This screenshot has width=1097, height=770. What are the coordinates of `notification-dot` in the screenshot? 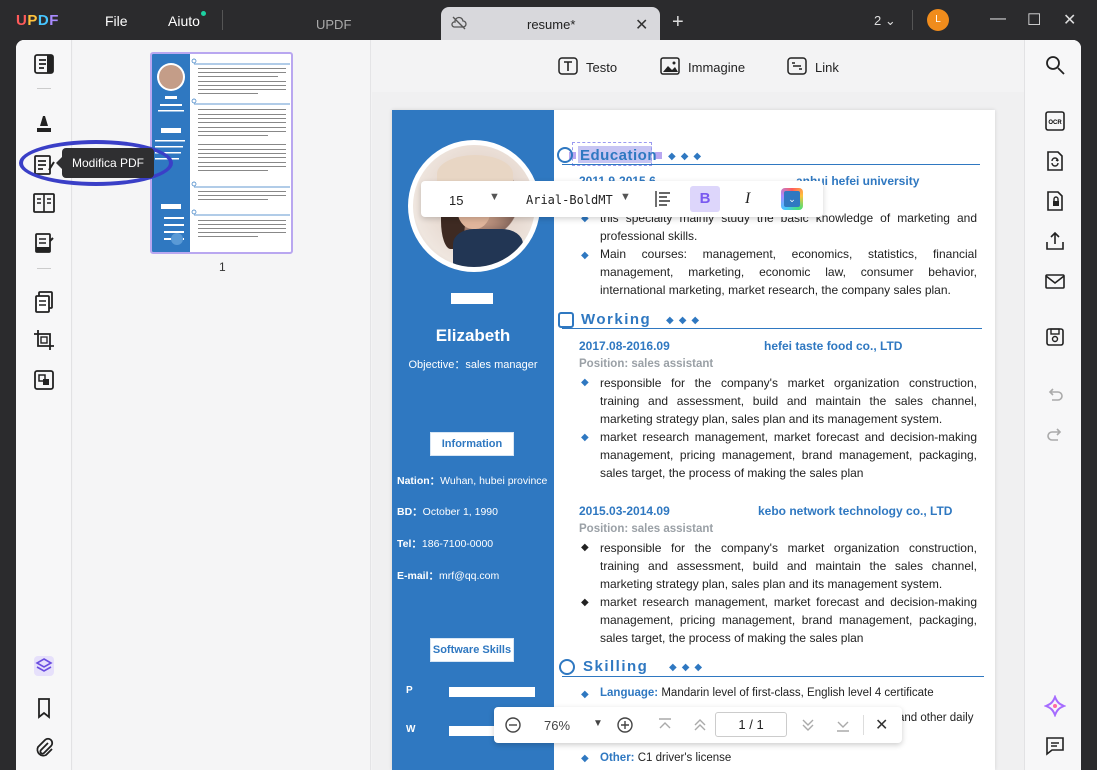 It's located at (203, 13).